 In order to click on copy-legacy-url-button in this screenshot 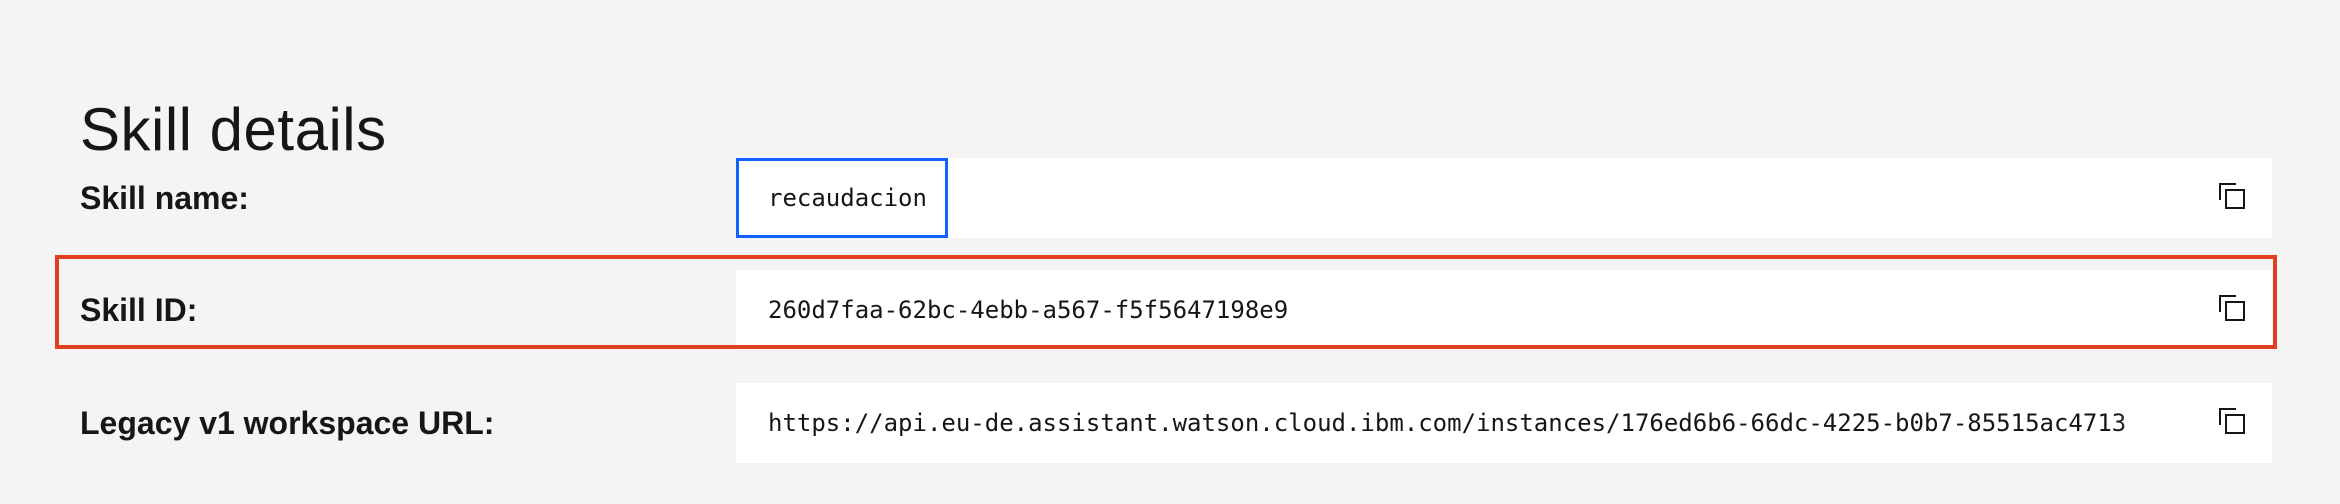, I will do `click(2232, 423)`.